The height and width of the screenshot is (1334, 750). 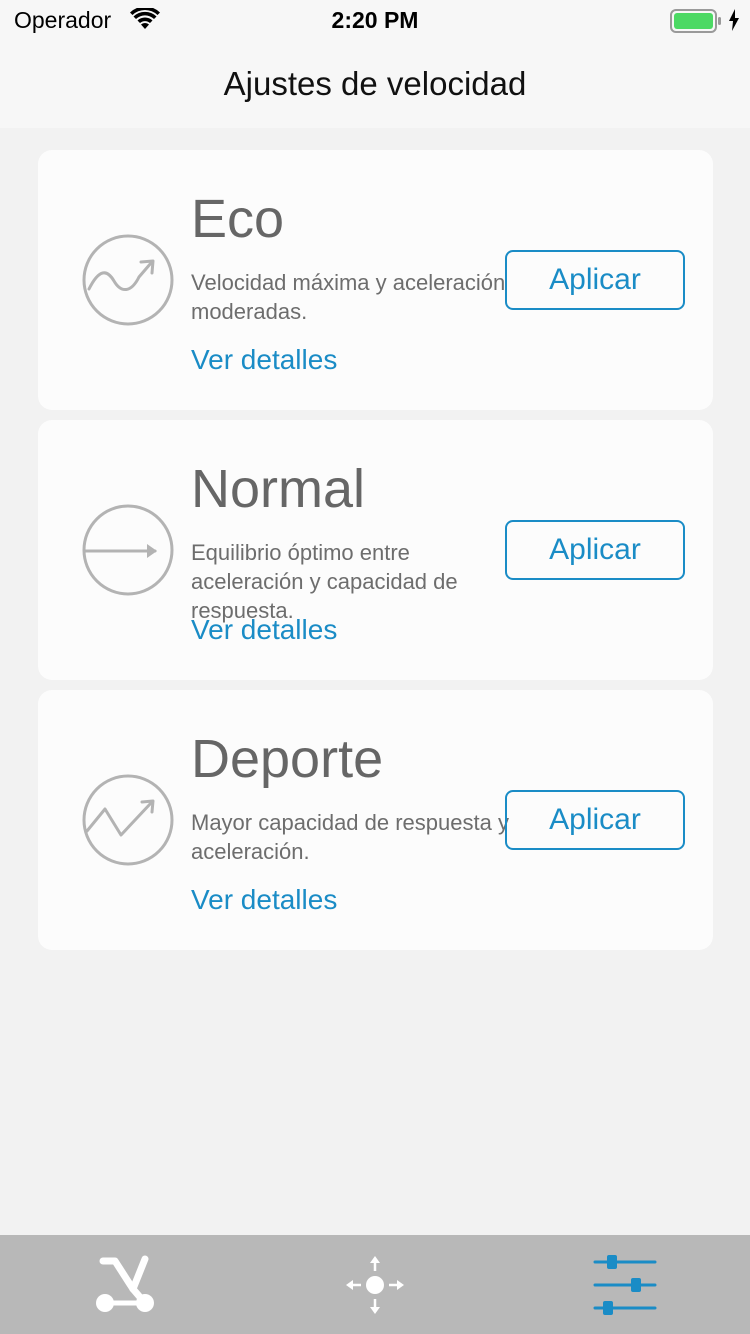 I want to click on scooter-icon, so click(x=125, y=1283).